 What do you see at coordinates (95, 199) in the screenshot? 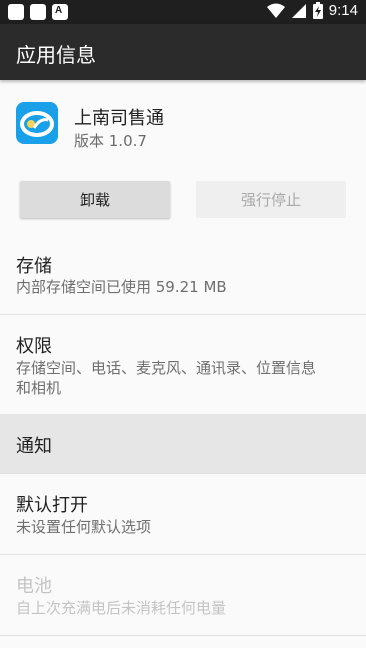
I see `uninstall-button: 卸载` at bounding box center [95, 199].